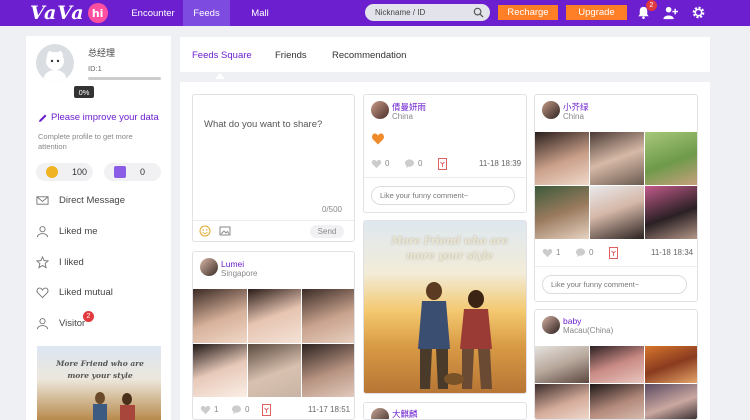  I want to click on improve-hint: Complete profile to get more attention, so click(85, 141).